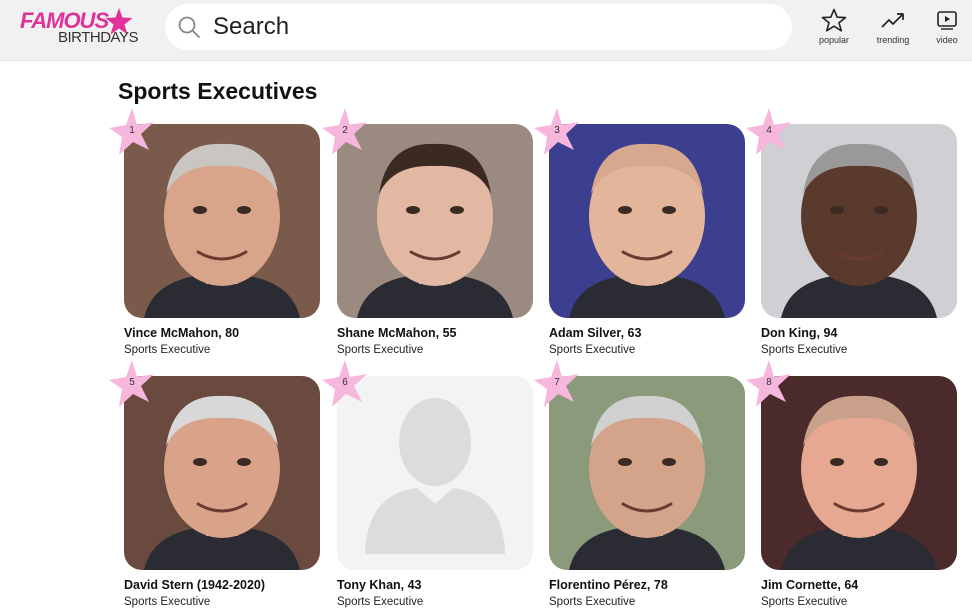  Describe the element at coordinates (769, 130) in the screenshot. I see `rank-number: 4` at that location.